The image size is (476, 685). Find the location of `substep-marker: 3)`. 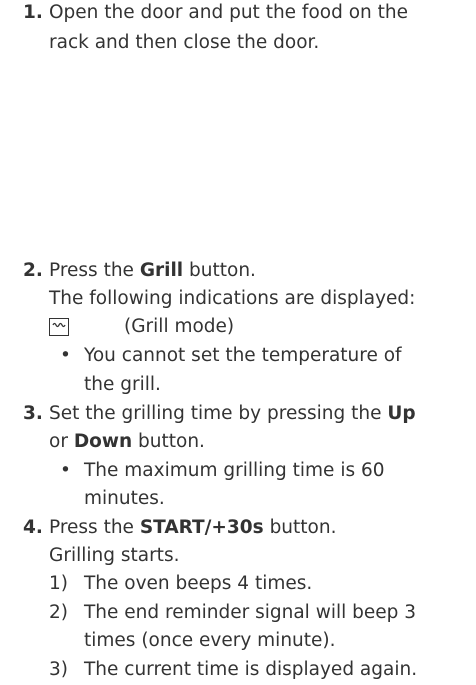

substep-marker: 3) is located at coordinates (58, 669).